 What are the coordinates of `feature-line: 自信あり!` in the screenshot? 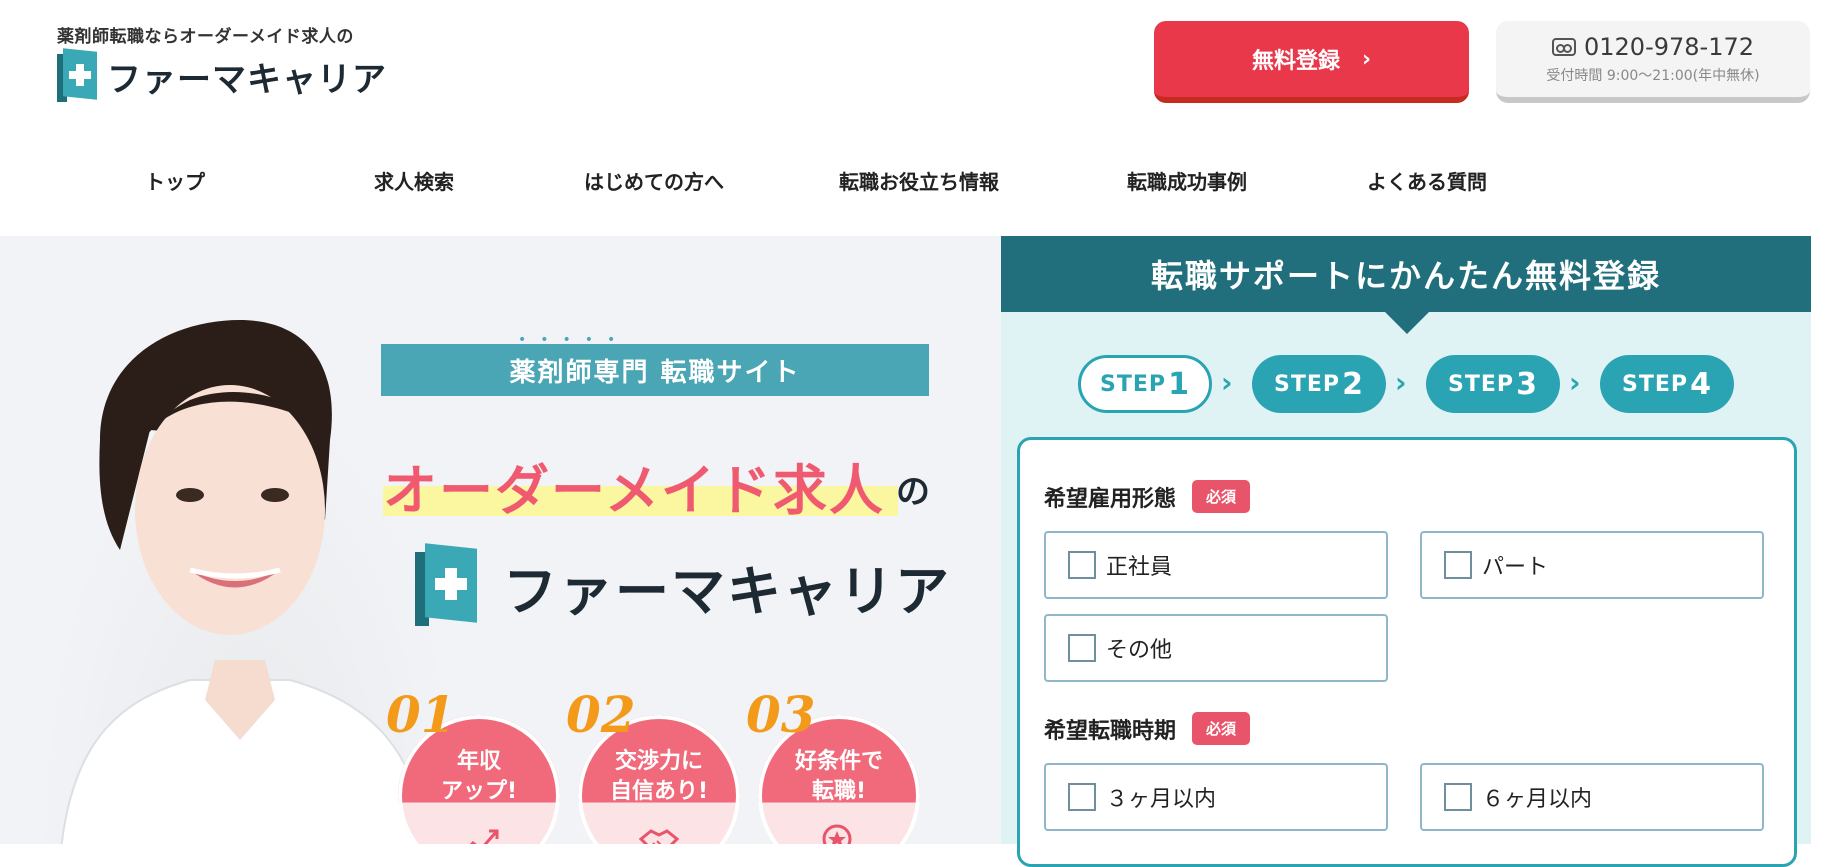 It's located at (659, 791).